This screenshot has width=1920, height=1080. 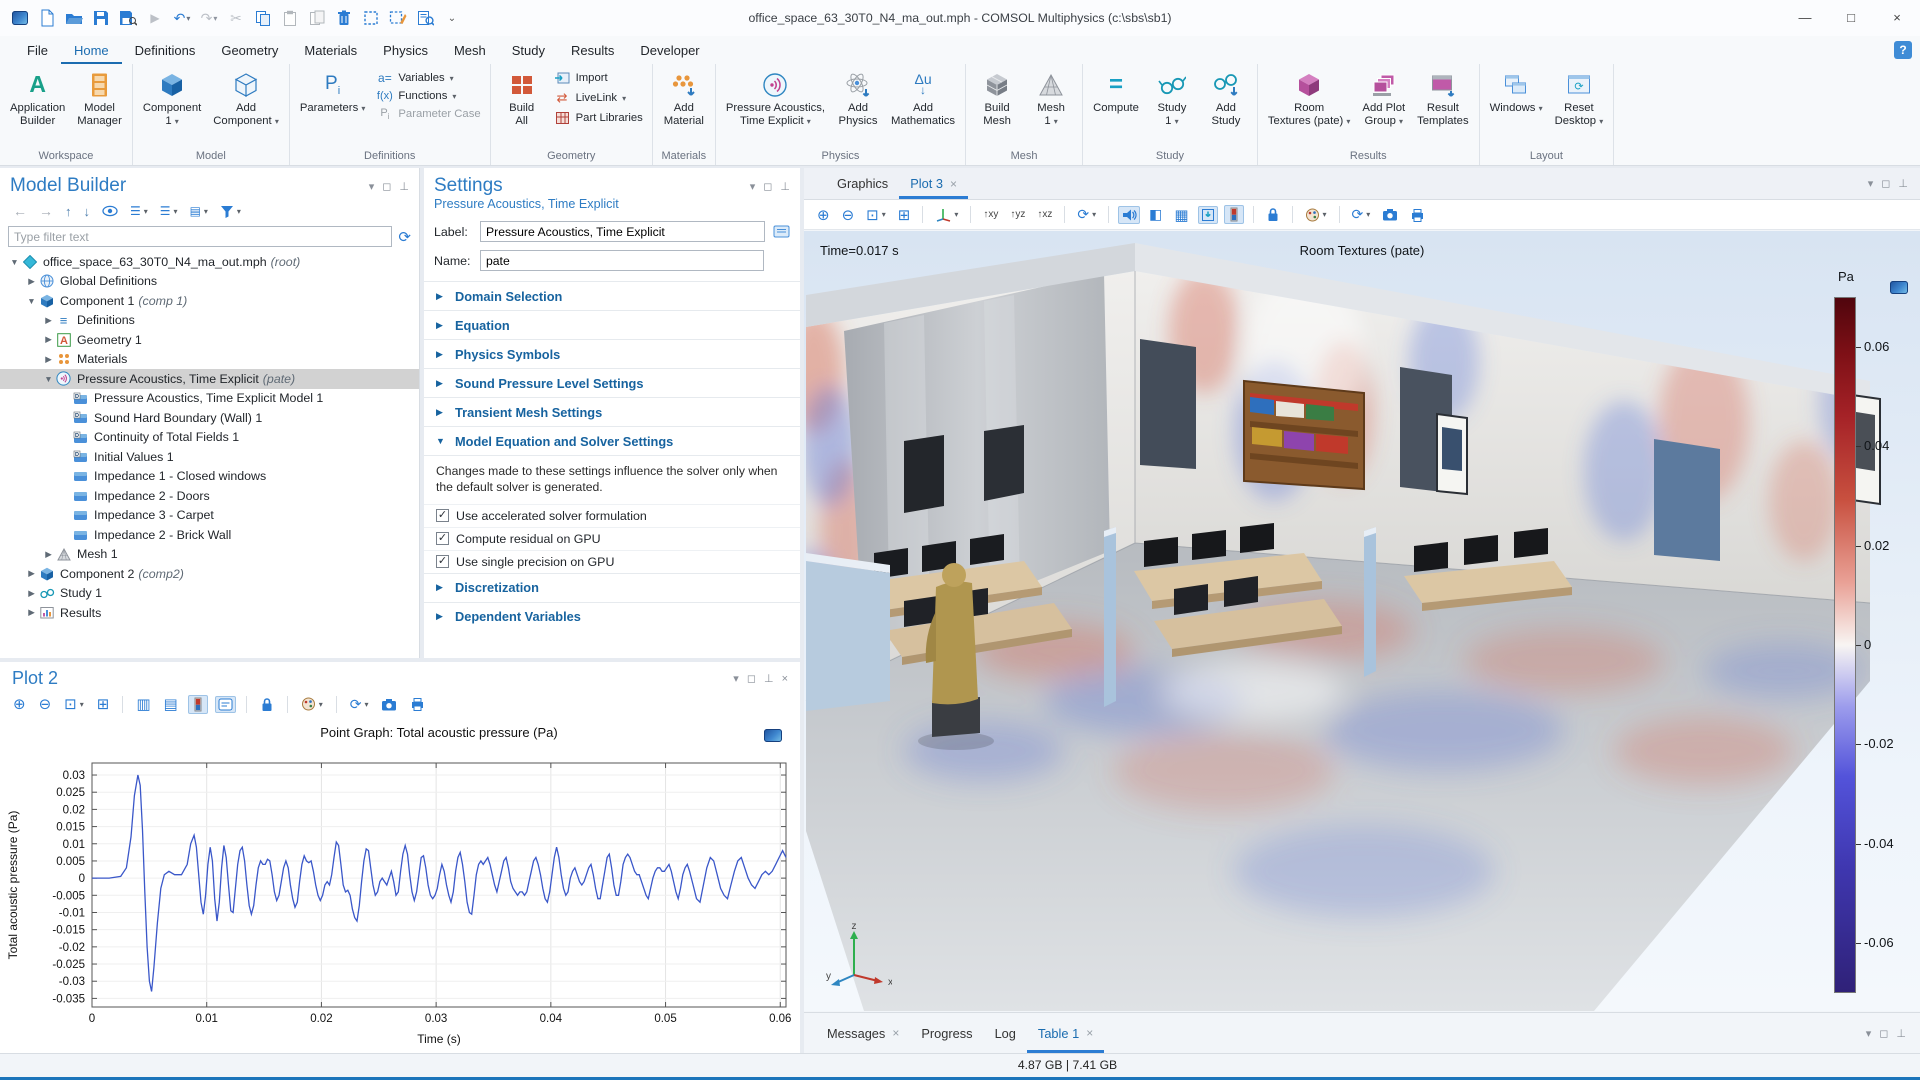 What do you see at coordinates (470, 50) in the screenshot?
I see `menu-mesh: Mesh` at bounding box center [470, 50].